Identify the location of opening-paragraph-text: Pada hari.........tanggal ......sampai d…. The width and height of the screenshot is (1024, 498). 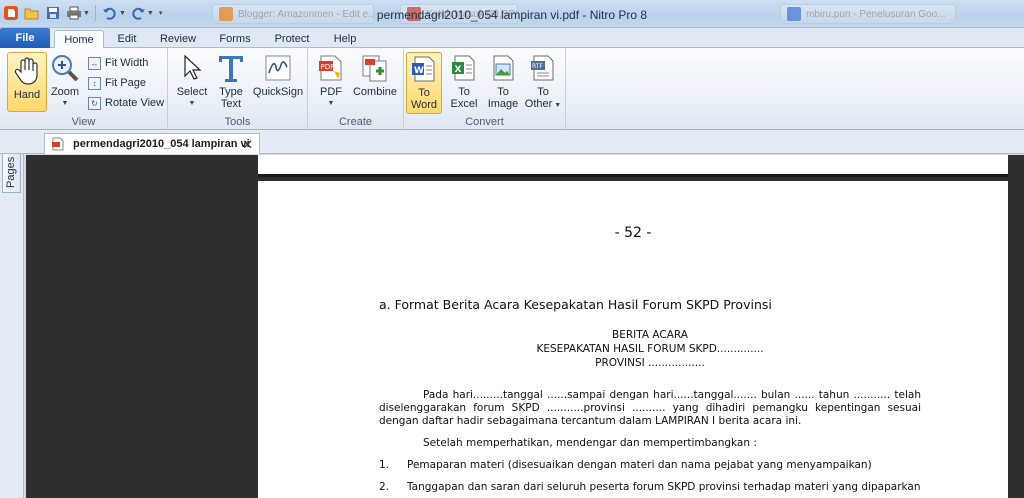
(650, 408).